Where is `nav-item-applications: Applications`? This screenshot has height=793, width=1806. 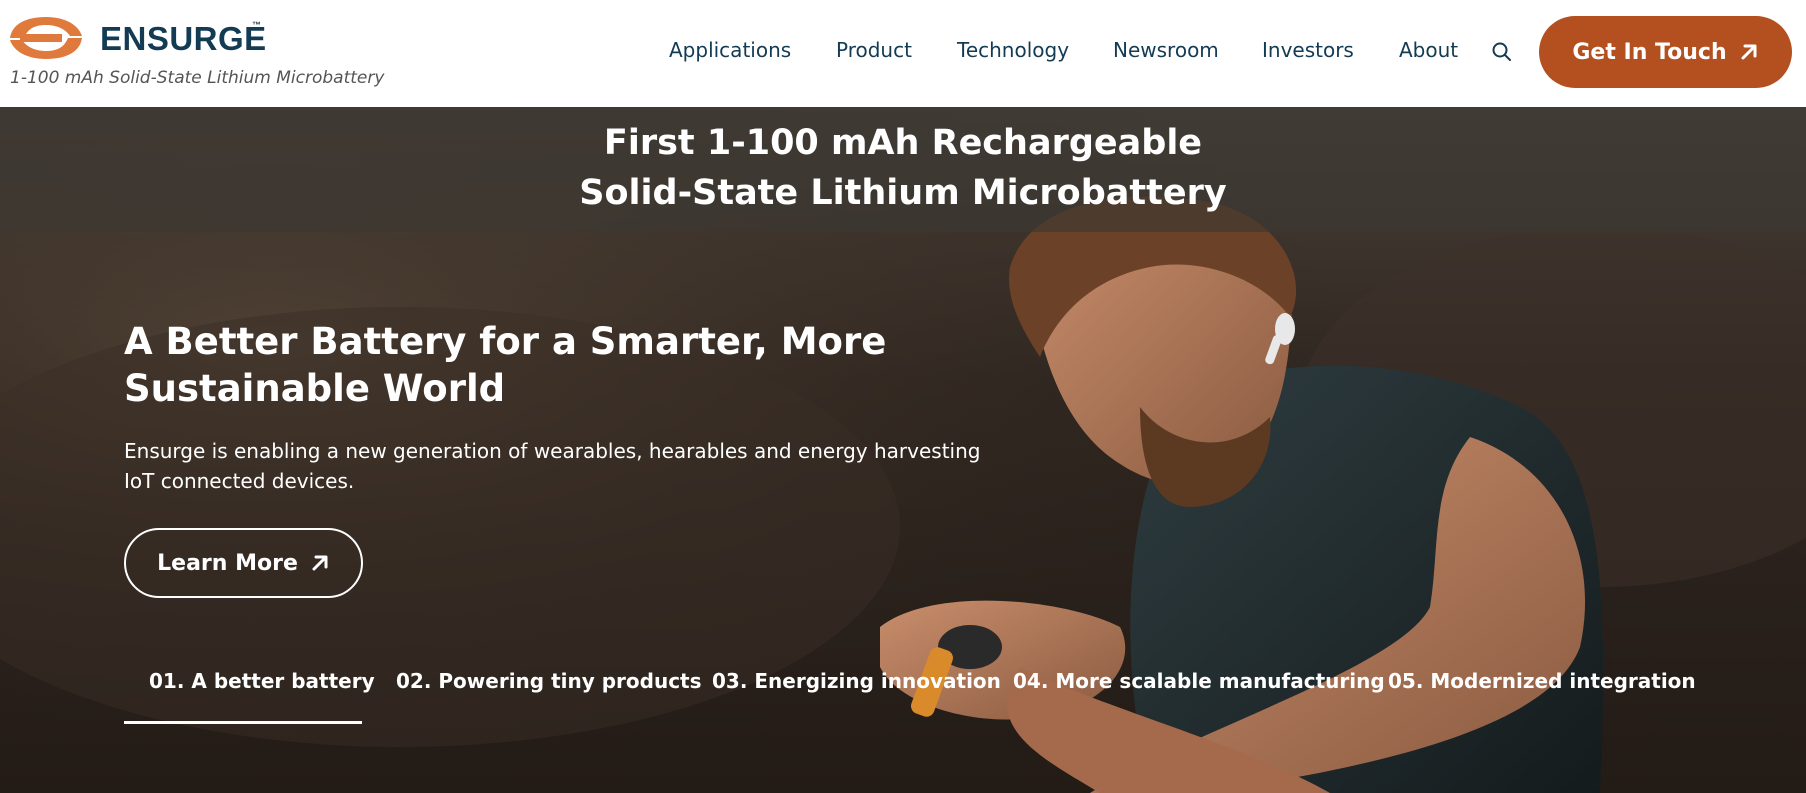
nav-item-applications: Applications is located at coordinates (730, 50).